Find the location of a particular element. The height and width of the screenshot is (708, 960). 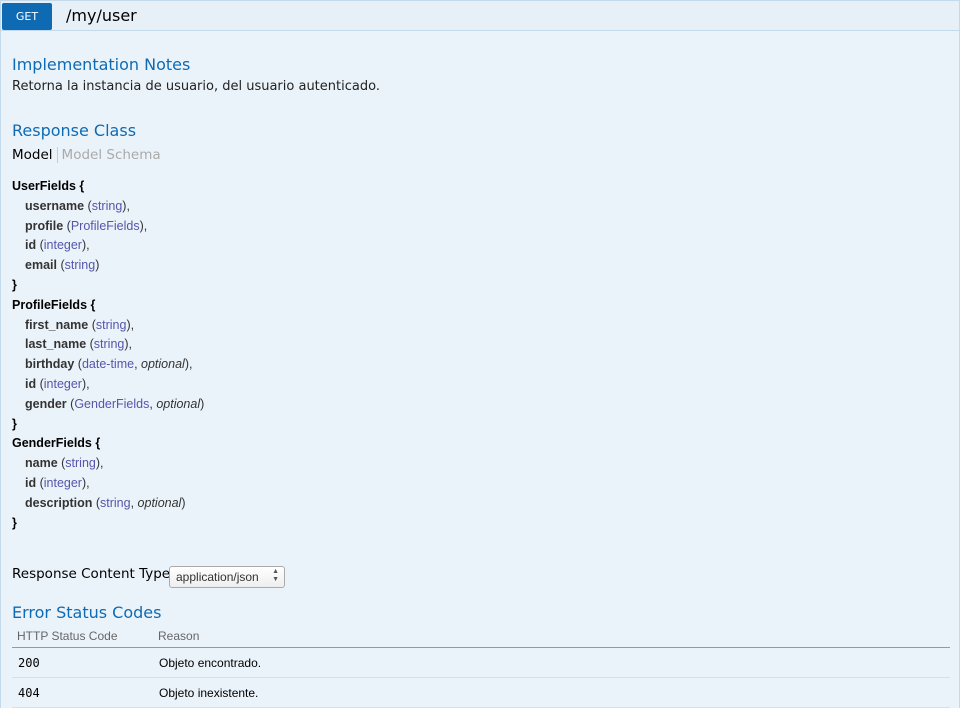

field-name: gender is located at coordinates (46, 403).